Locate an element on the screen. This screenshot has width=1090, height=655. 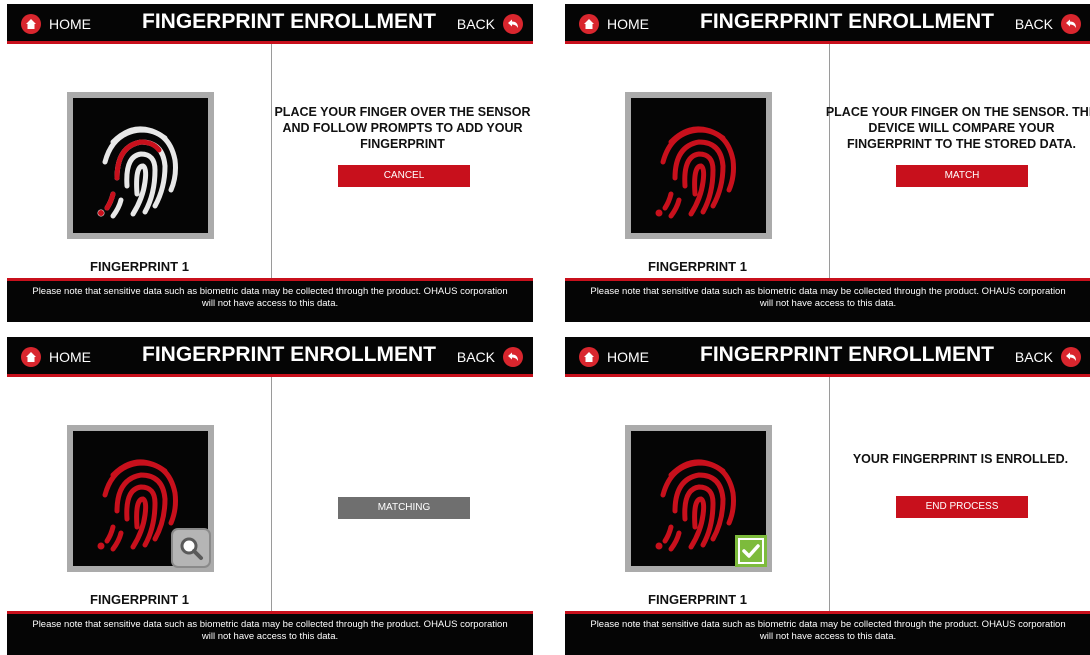
instruction-line: AND FOLLOW PROMPTS TO ADD YOUR is located at coordinates (402, 128).